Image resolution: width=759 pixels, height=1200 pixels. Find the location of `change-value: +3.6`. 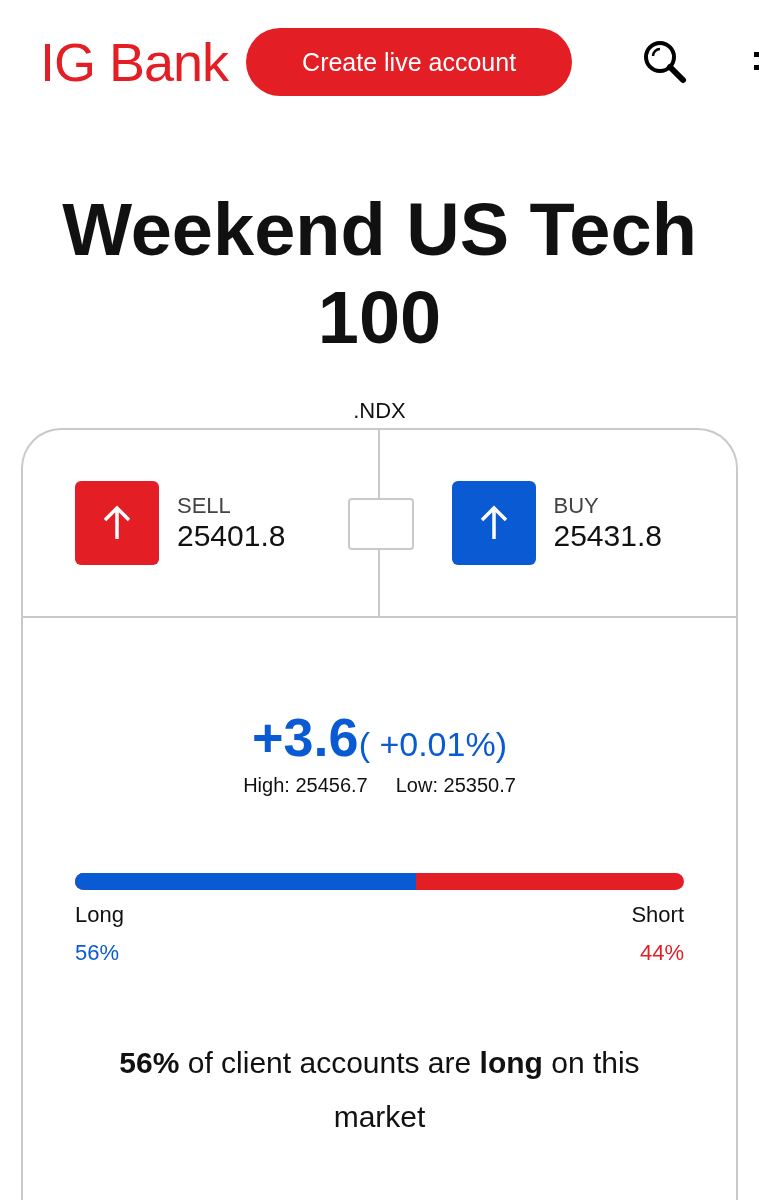

change-value: +3.6 is located at coordinates (305, 737).